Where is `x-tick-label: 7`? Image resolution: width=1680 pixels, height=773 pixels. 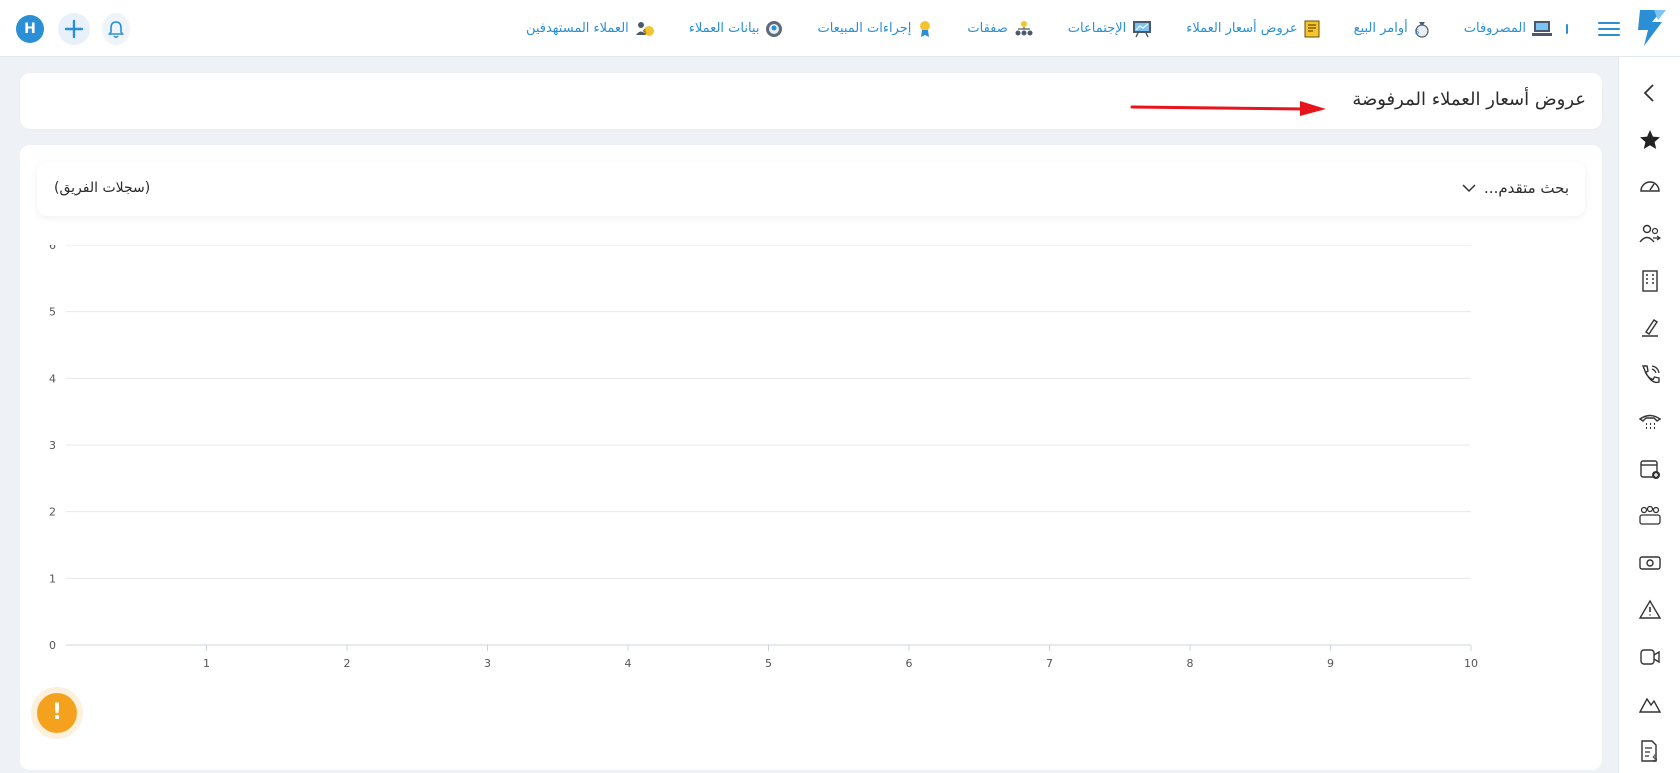 x-tick-label: 7 is located at coordinates (1049, 663).